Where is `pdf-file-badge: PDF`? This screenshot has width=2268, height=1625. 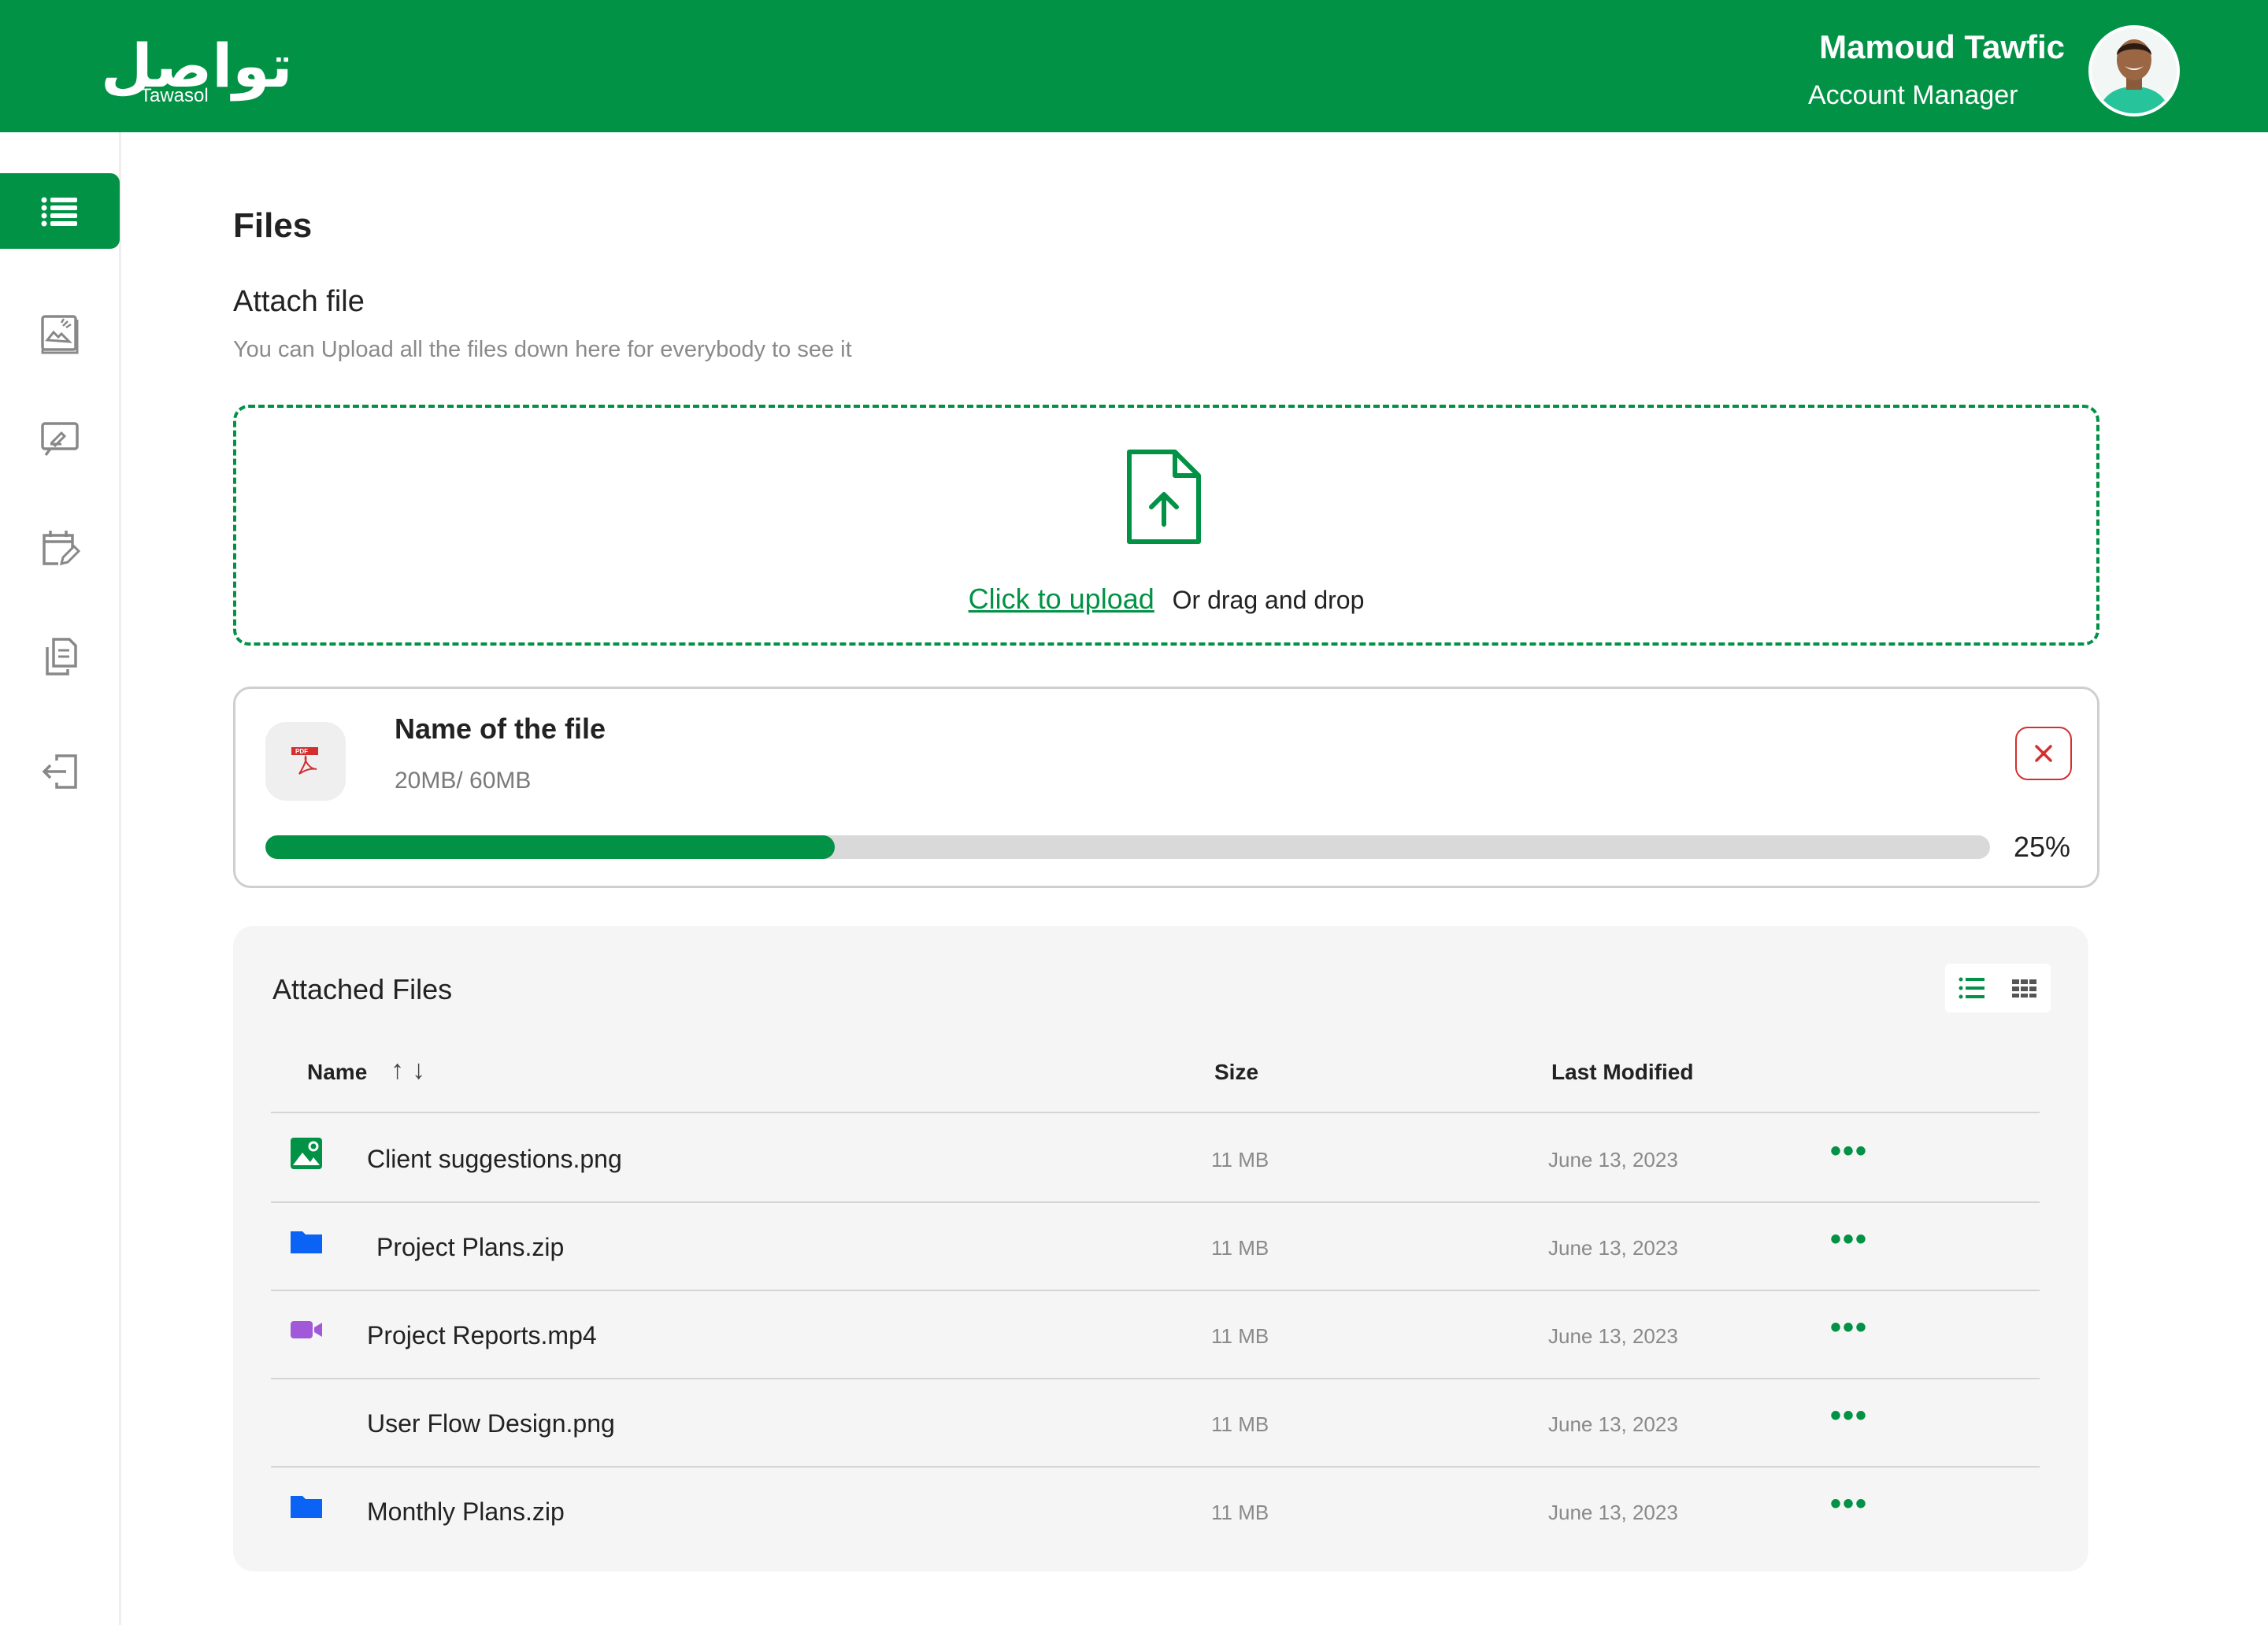 pdf-file-badge: PDF is located at coordinates (305, 761).